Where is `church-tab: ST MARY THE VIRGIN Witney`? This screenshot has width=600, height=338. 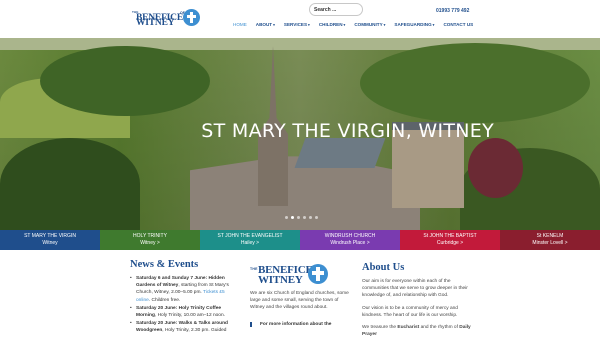
church-tab: ST MARY THE VIRGIN Witney is located at coordinates (50, 240).